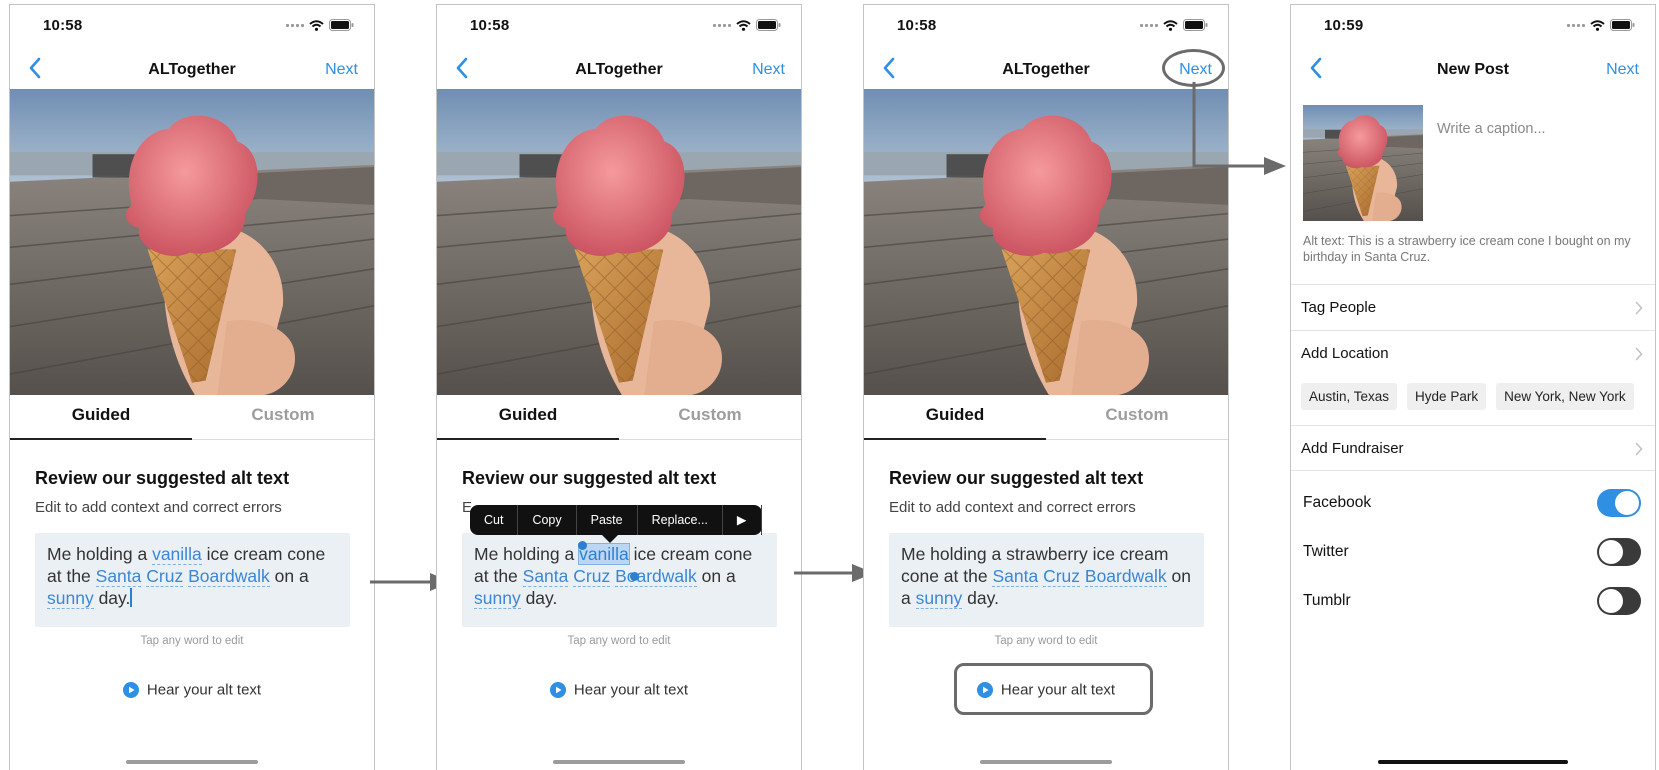  Describe the element at coordinates (631, 690) in the screenshot. I see `hear-alt-text-label: Hear your alt text` at that location.